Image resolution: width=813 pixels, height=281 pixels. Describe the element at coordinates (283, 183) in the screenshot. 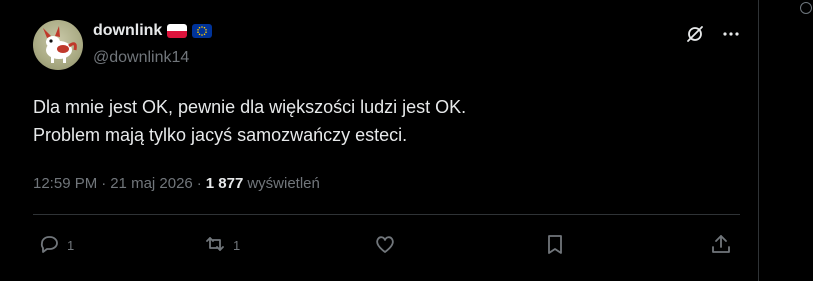

I see `views-label: wyświetleń` at that location.